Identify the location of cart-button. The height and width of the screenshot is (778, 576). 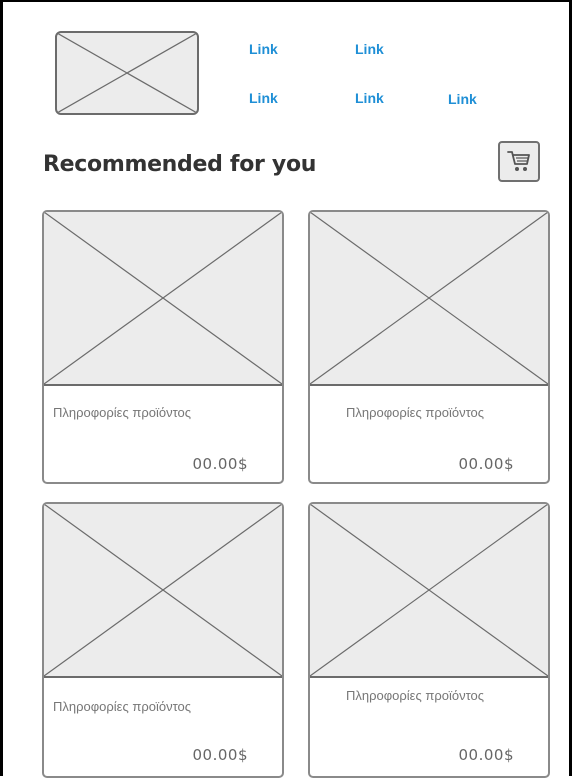
(519, 161).